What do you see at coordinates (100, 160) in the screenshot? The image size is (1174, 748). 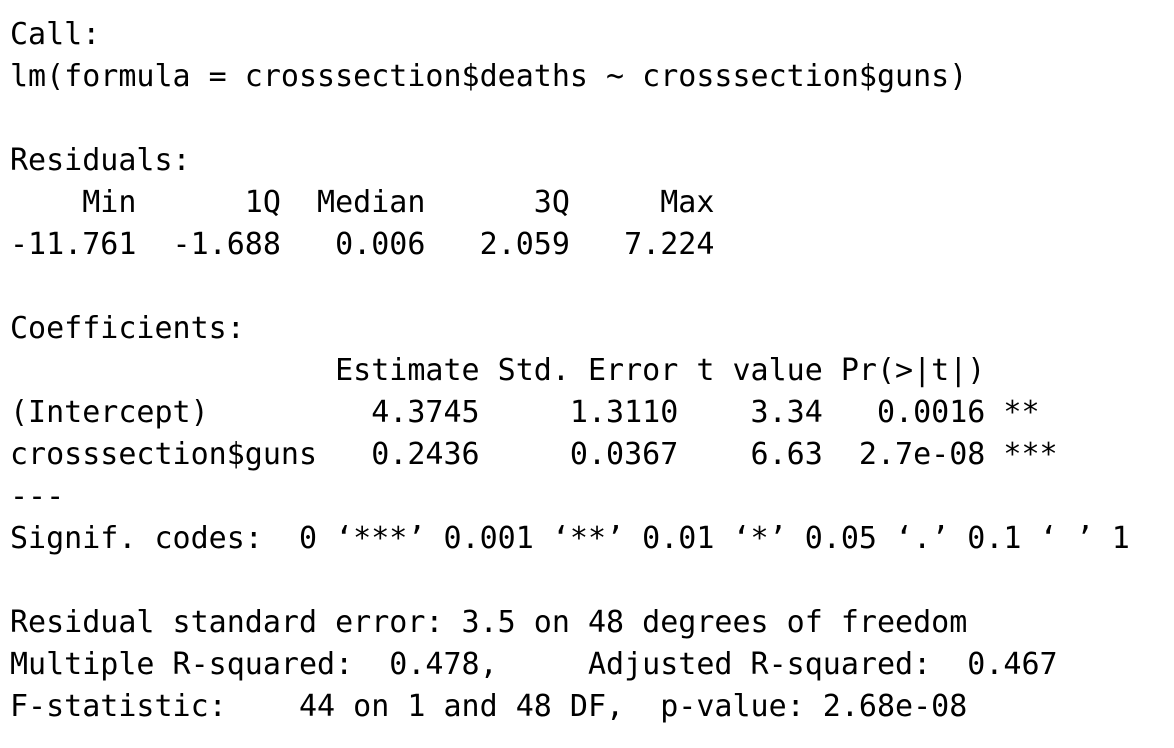 I see `residuals-header: Residuals:` at bounding box center [100, 160].